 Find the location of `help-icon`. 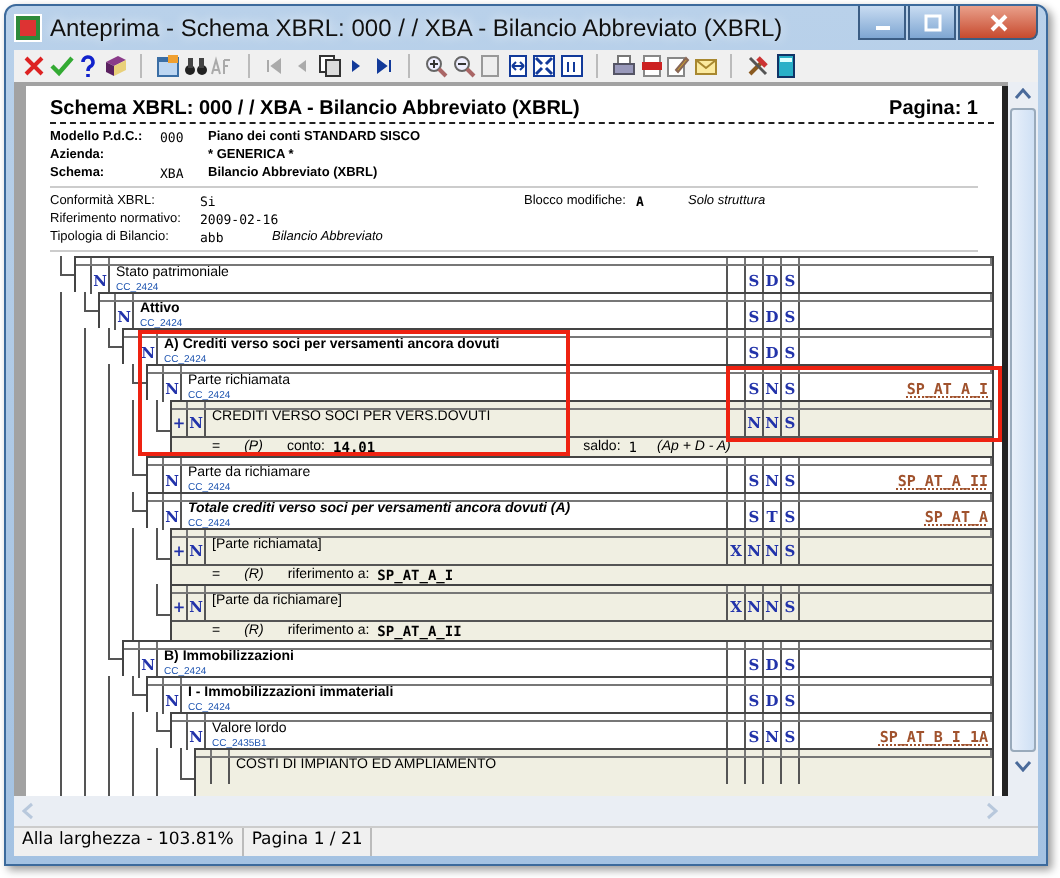

help-icon is located at coordinates (88, 66).